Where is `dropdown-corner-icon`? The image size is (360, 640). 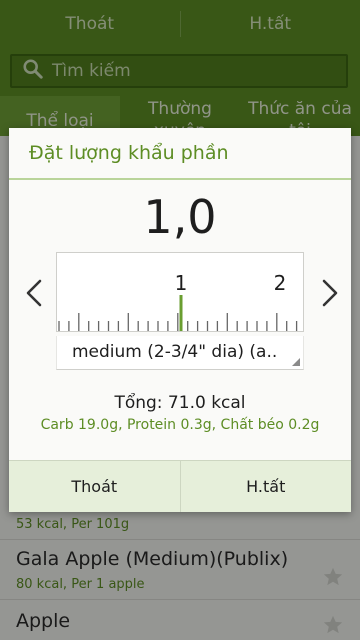
dropdown-corner-icon is located at coordinates (296, 362).